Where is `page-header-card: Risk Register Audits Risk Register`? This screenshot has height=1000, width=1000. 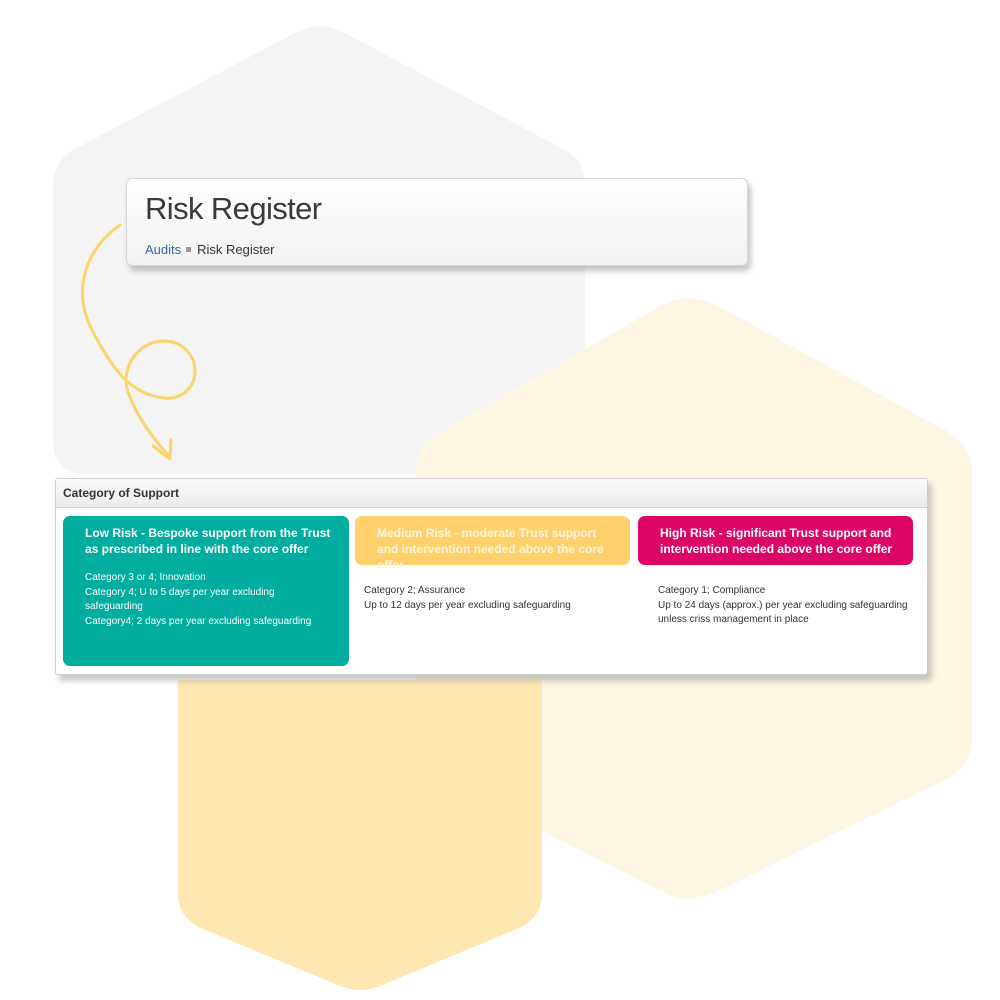 page-header-card: Risk Register Audits Risk Register is located at coordinates (437, 222).